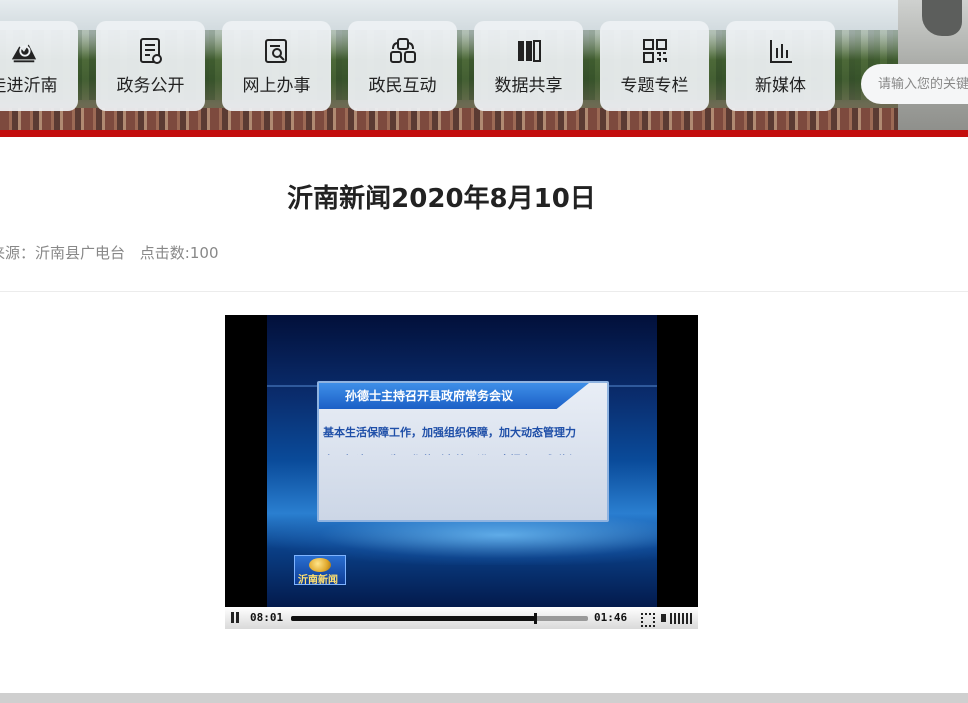 The width and height of the screenshot is (968, 703). Describe the element at coordinates (654, 66) in the screenshot. I see `nav-item-zhuanti-zhuanlan: 专题专栏` at that location.